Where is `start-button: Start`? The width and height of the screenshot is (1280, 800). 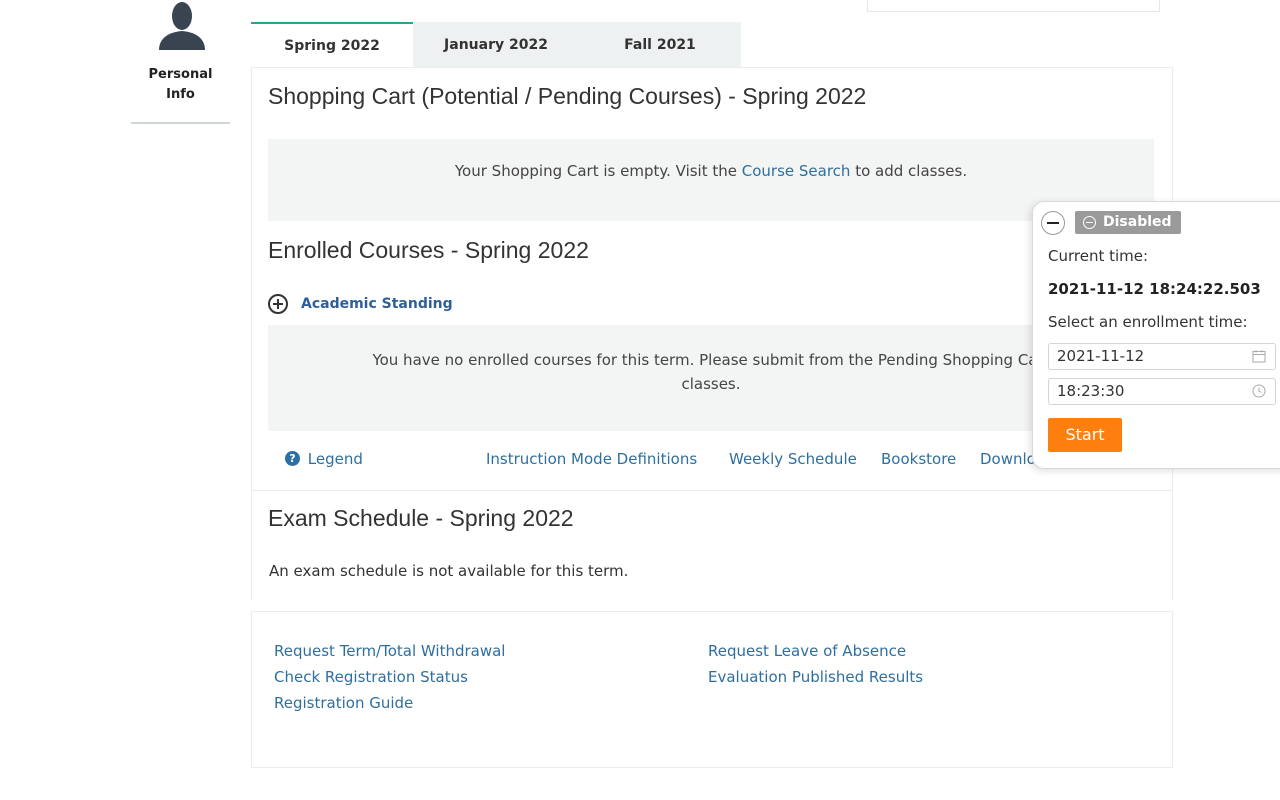
start-button: Start is located at coordinates (1085, 435).